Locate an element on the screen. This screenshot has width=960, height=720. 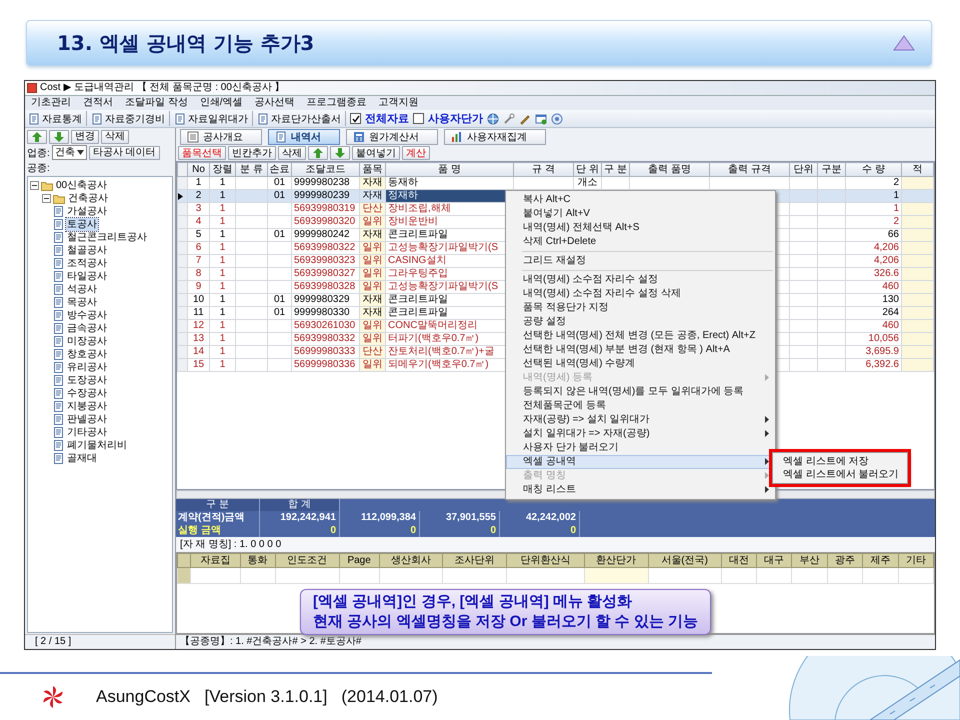
table-cell: 326.6 is located at coordinates (886, 273).